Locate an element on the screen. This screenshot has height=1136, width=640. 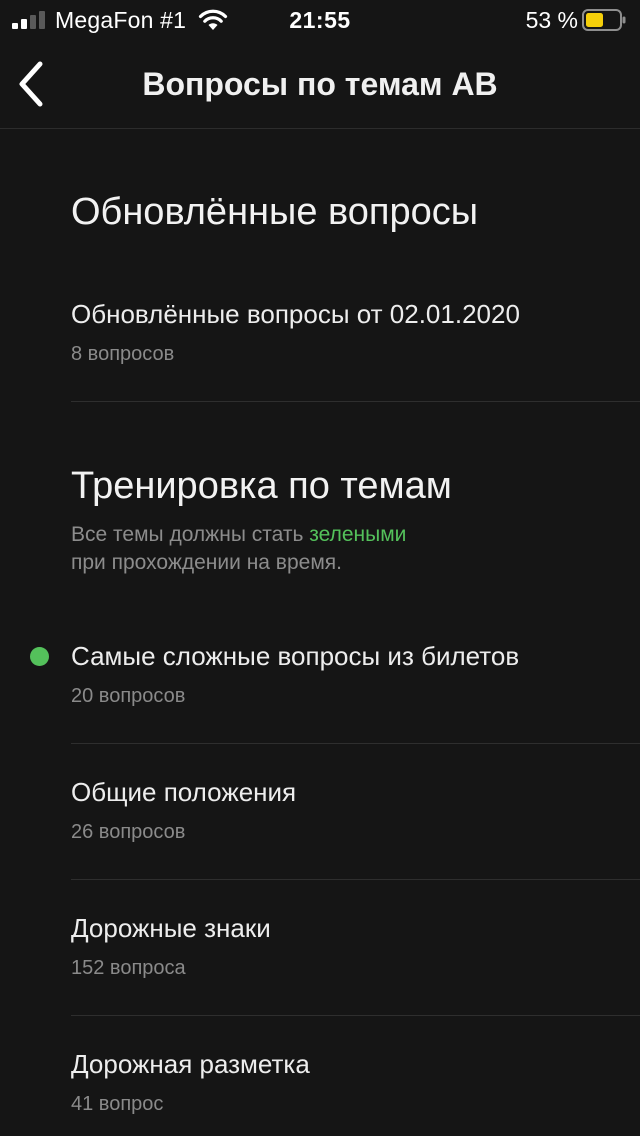
completed-status-dot is located at coordinates (39, 656).